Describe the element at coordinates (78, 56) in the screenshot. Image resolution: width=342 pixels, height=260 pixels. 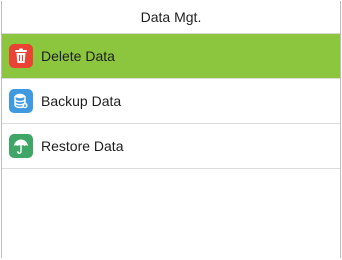
I see `menu-item-label: Delete Data` at that location.